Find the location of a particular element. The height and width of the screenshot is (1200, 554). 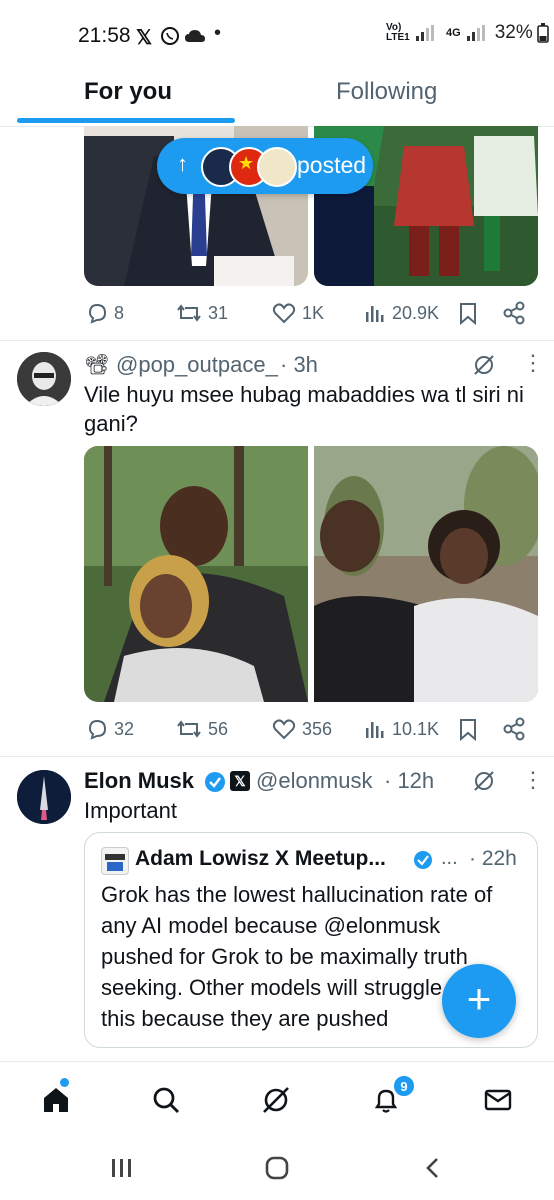

retweet-button: 31 is located at coordinates (202, 313).